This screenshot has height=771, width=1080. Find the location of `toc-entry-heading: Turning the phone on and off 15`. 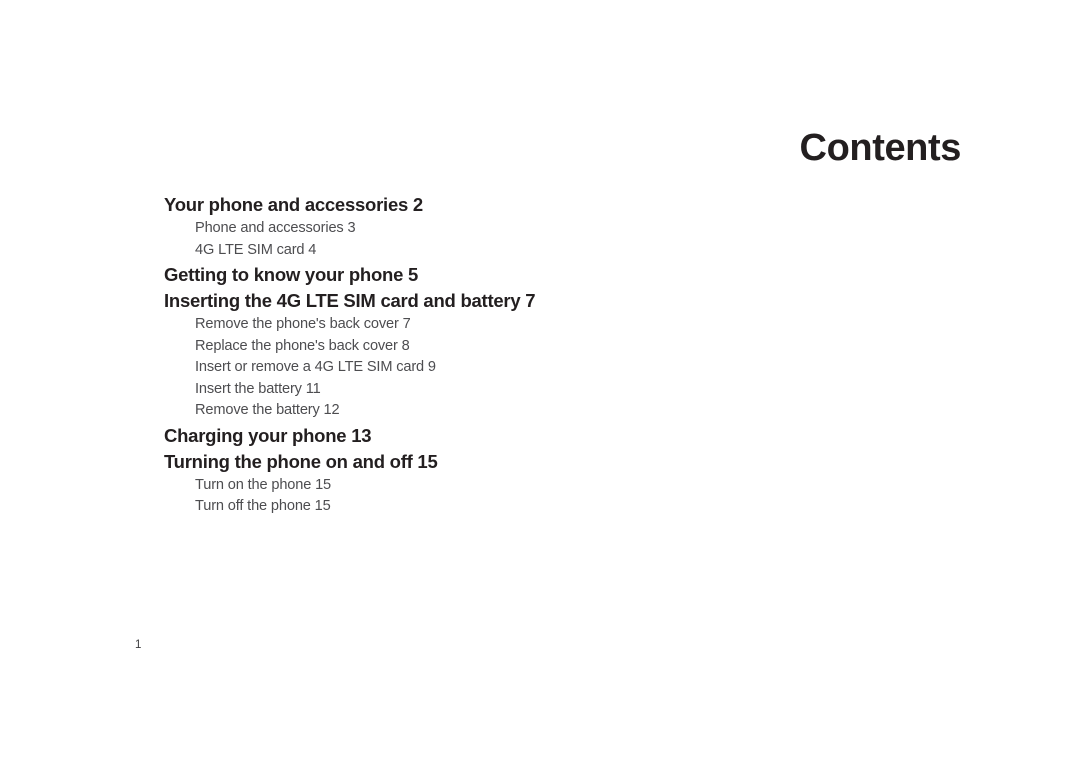

toc-entry-heading: Turning the phone on and off 15 is located at coordinates (514, 462).